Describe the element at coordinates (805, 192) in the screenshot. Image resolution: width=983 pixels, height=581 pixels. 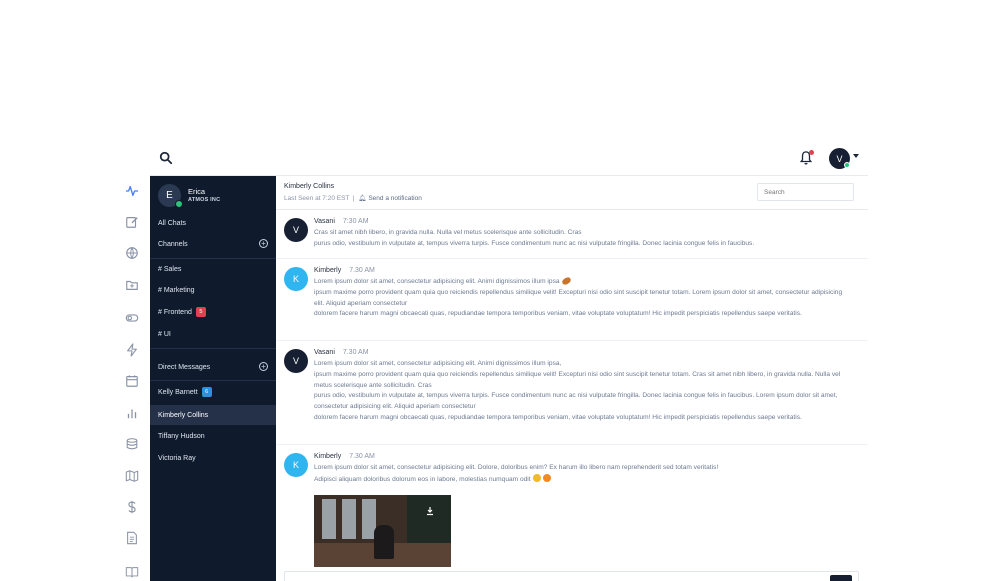
I see `conversation-search-input` at that location.